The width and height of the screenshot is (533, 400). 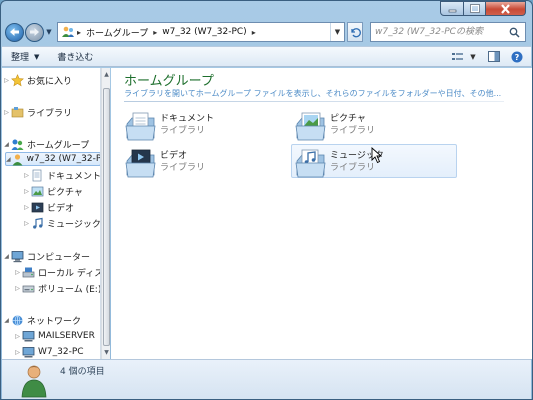 I want to click on maximize-icon, so click(x=474, y=8).